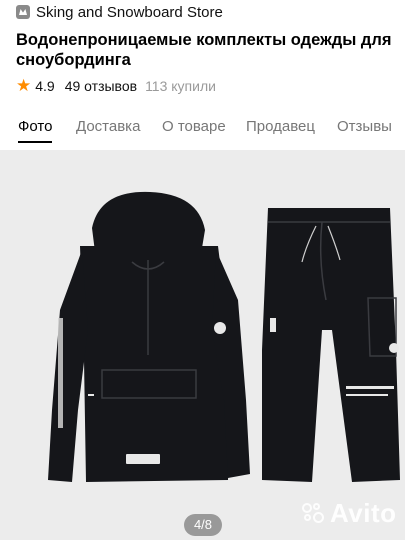 The height and width of the screenshot is (540, 405). I want to click on rating-value: 4.9, so click(45, 86).